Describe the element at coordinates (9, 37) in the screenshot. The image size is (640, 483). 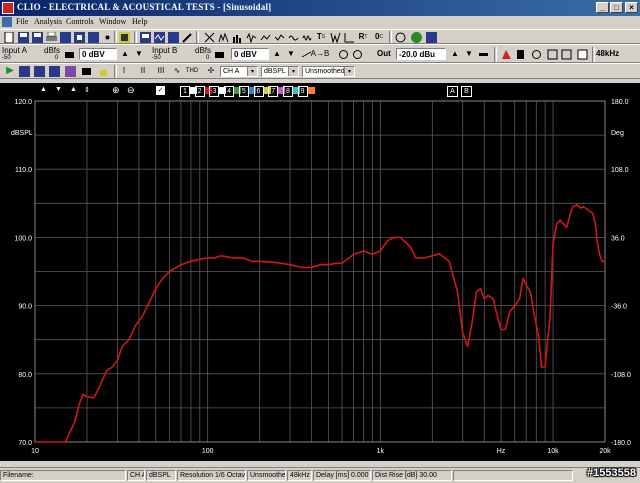
I see `new-icon` at that location.